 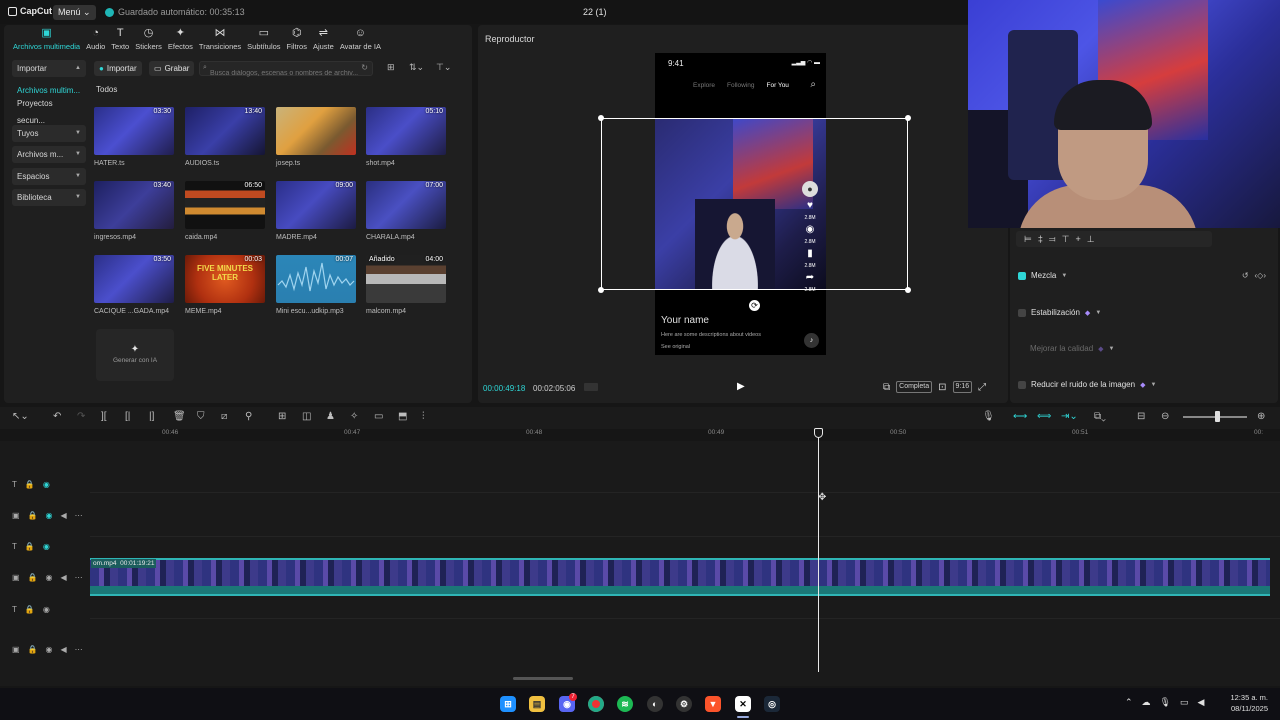 I want to click on timeline-scrollbar, so click(x=543, y=678).